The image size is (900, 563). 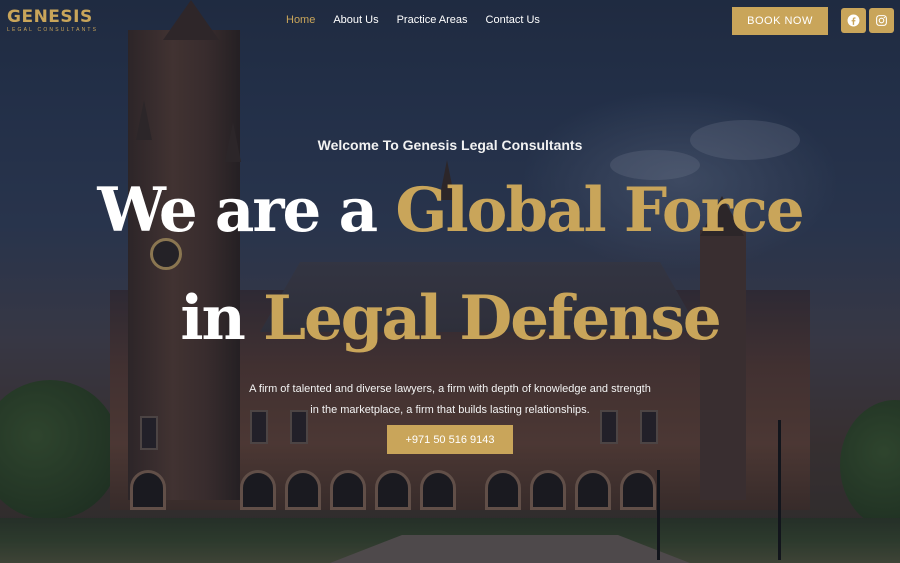 I want to click on welcome-subtitle: Welcome To Genesis Legal Consultants, so click(x=450, y=145).